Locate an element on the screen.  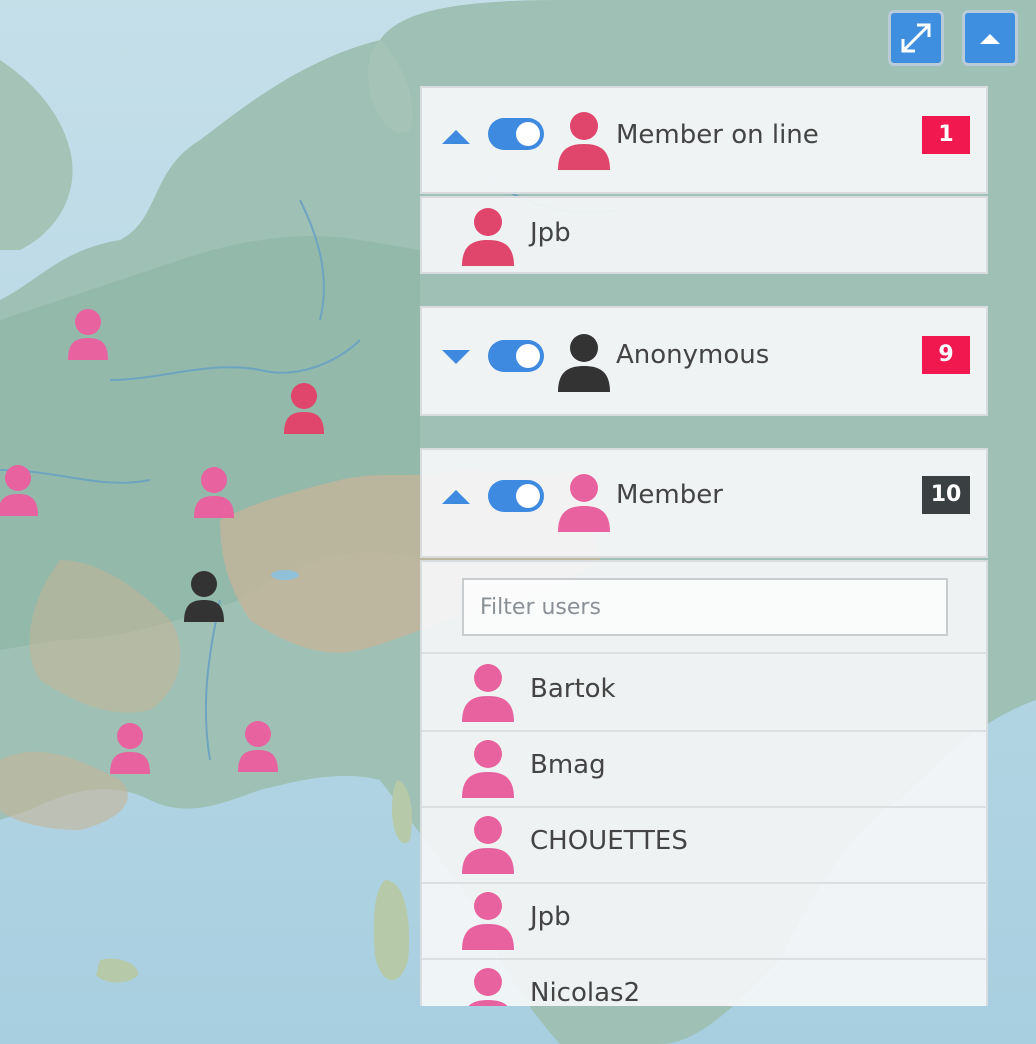
expand-arrows-icon is located at coordinates (916, 38).